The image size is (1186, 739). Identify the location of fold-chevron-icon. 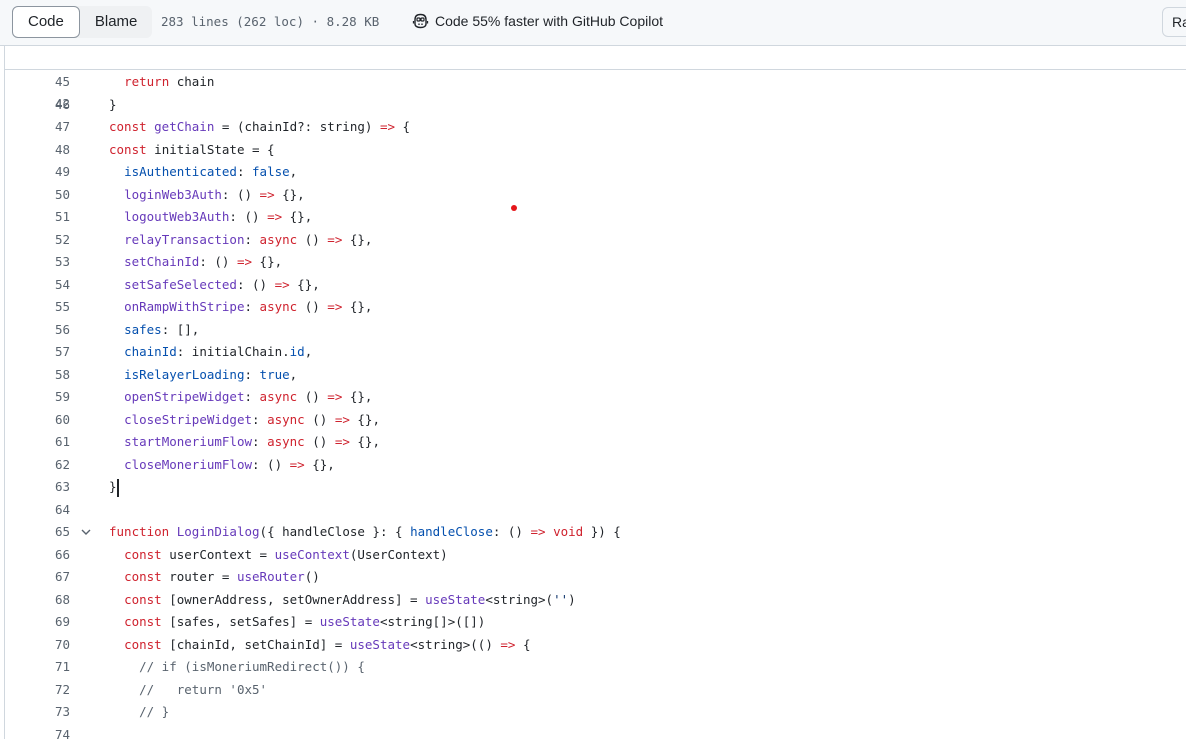
(86, 532).